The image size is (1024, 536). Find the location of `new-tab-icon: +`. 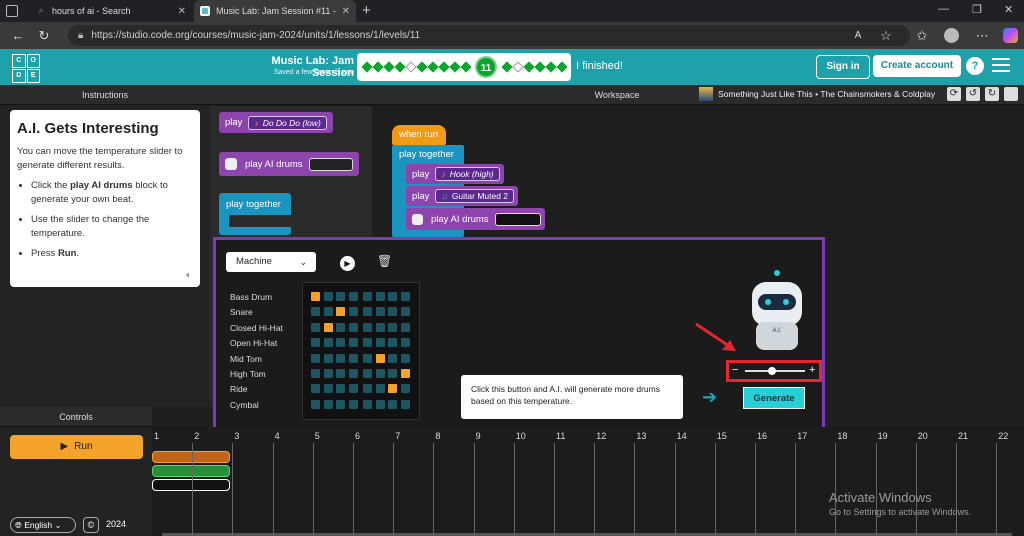

new-tab-icon: + is located at coordinates (366, 10).